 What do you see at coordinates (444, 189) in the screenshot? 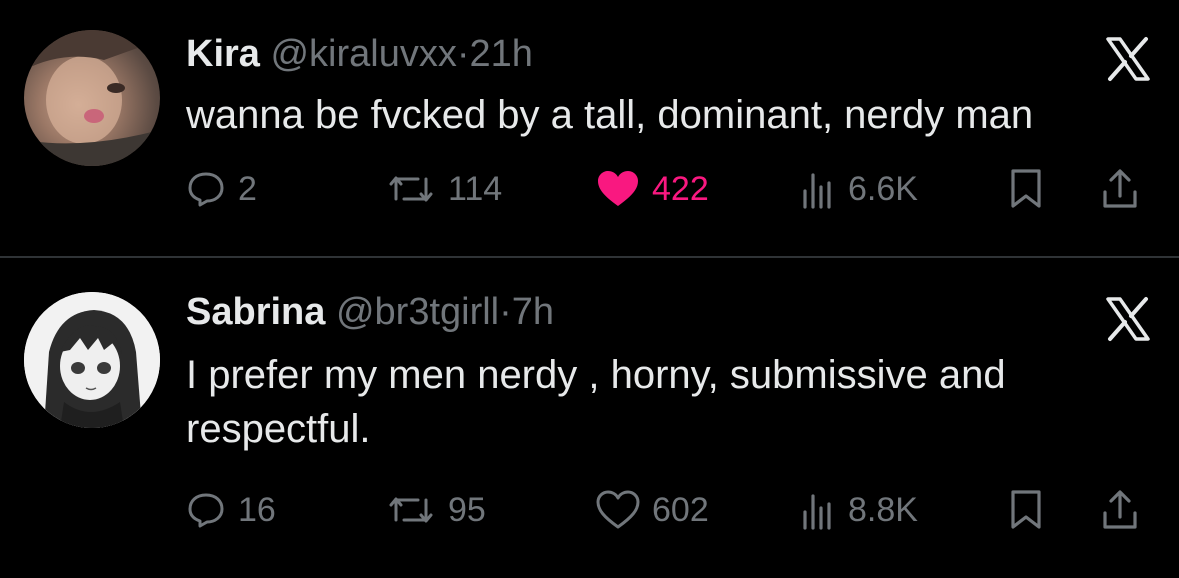
I see `retweet-button: 114` at bounding box center [444, 189].